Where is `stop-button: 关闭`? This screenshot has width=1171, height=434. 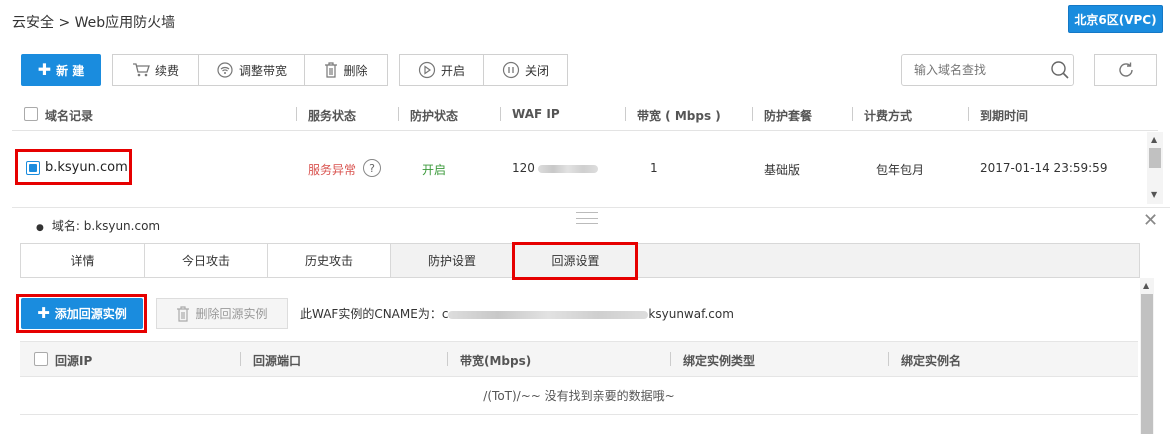 stop-button: 关闭 is located at coordinates (525, 70).